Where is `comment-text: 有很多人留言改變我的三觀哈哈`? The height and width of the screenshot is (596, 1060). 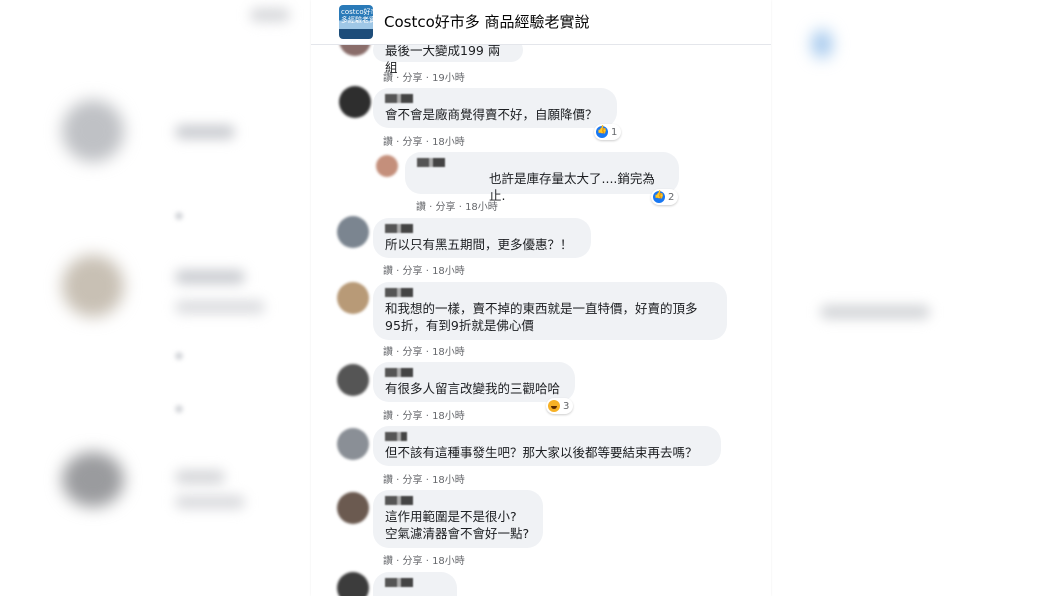 comment-text: 有很多人留言改變我的三觀哈哈 is located at coordinates (473, 388).